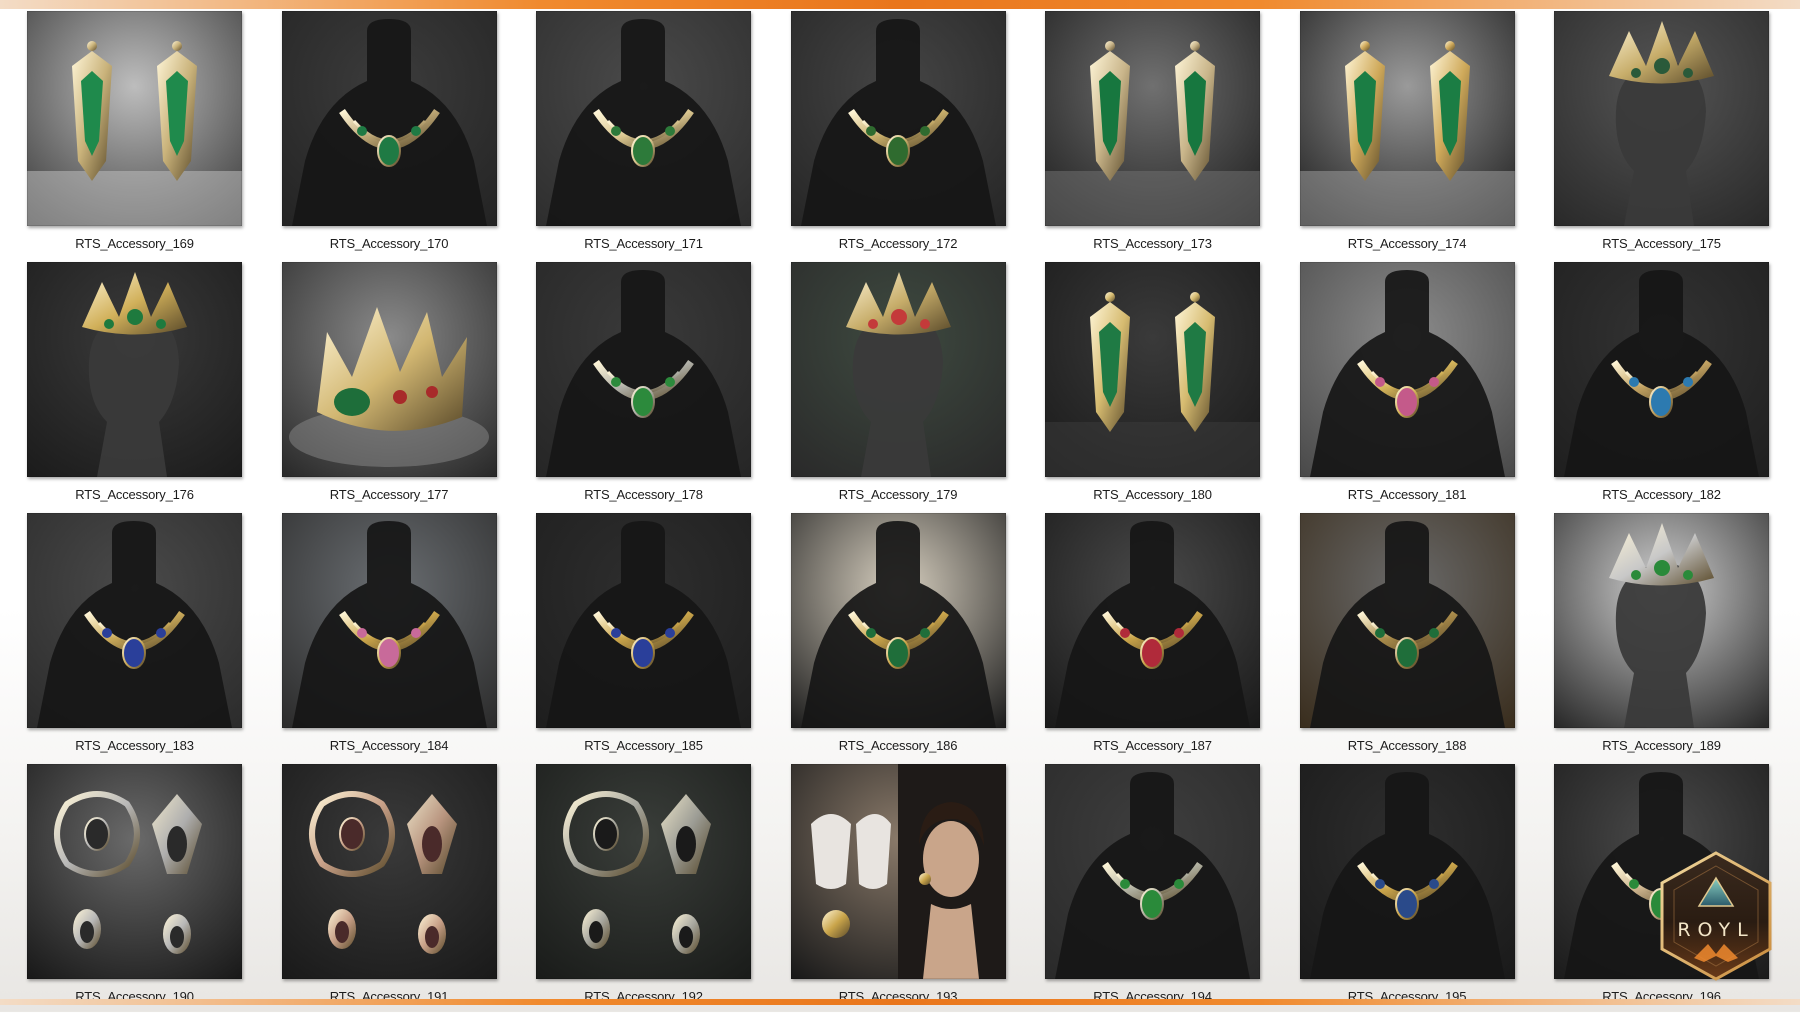  I want to click on thumbnail-item: RTS_Accessory_171, so click(643, 136).